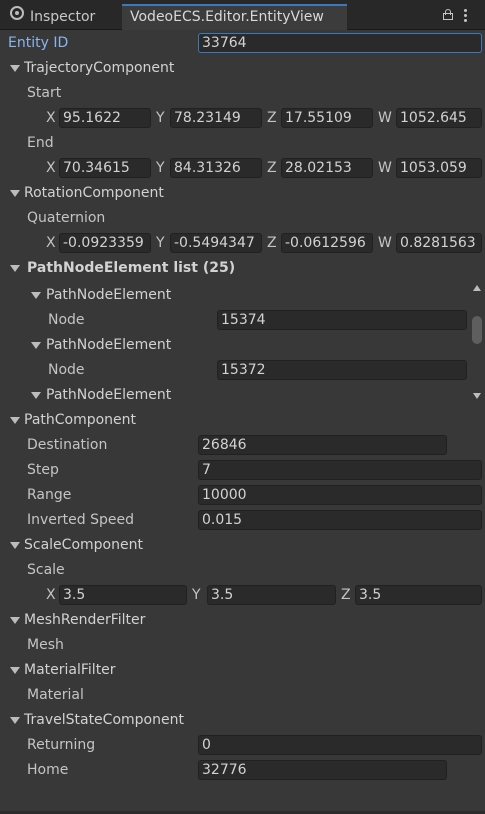 The image size is (485, 814). What do you see at coordinates (70, 670) in the screenshot?
I see `material-title: MaterialFilter` at bounding box center [70, 670].